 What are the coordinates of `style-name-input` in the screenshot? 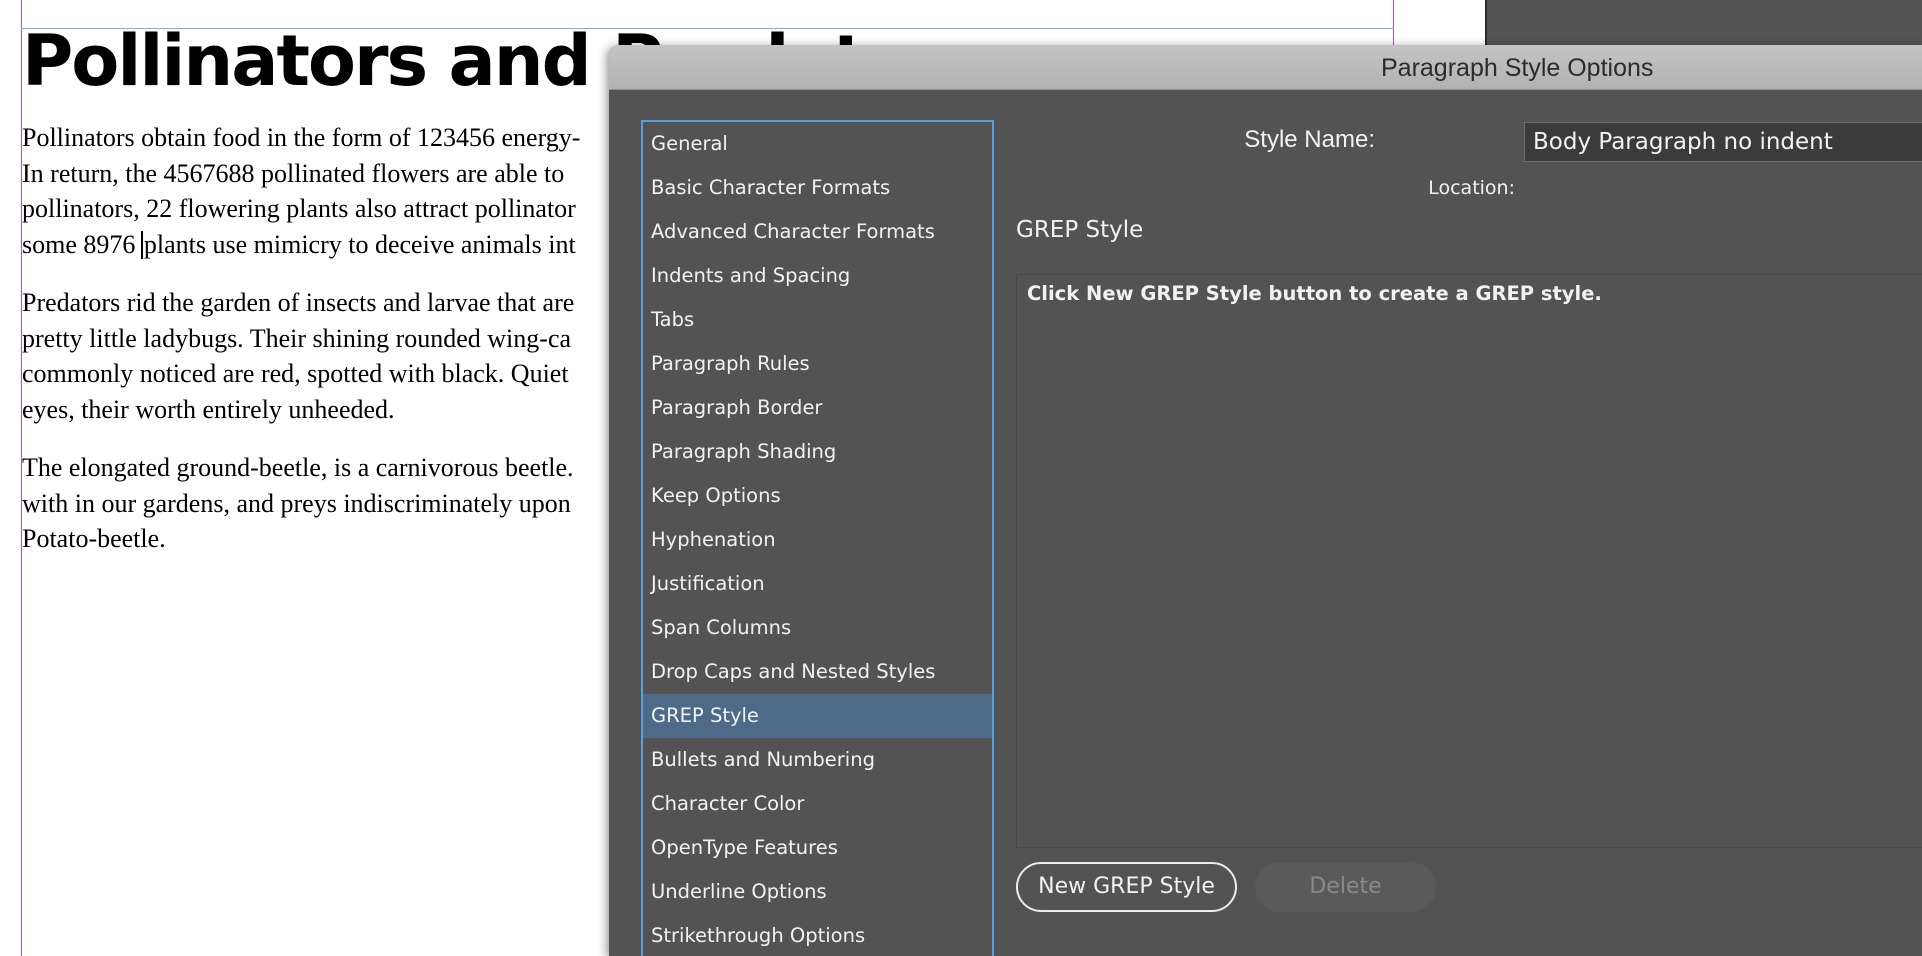 It's located at (1723, 142).